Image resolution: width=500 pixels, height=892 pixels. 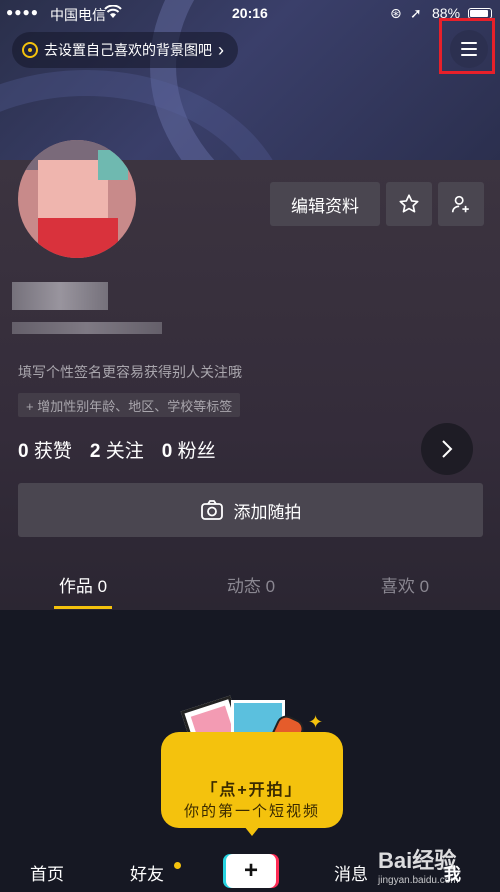 I want to click on favorites-button, so click(x=409, y=204).